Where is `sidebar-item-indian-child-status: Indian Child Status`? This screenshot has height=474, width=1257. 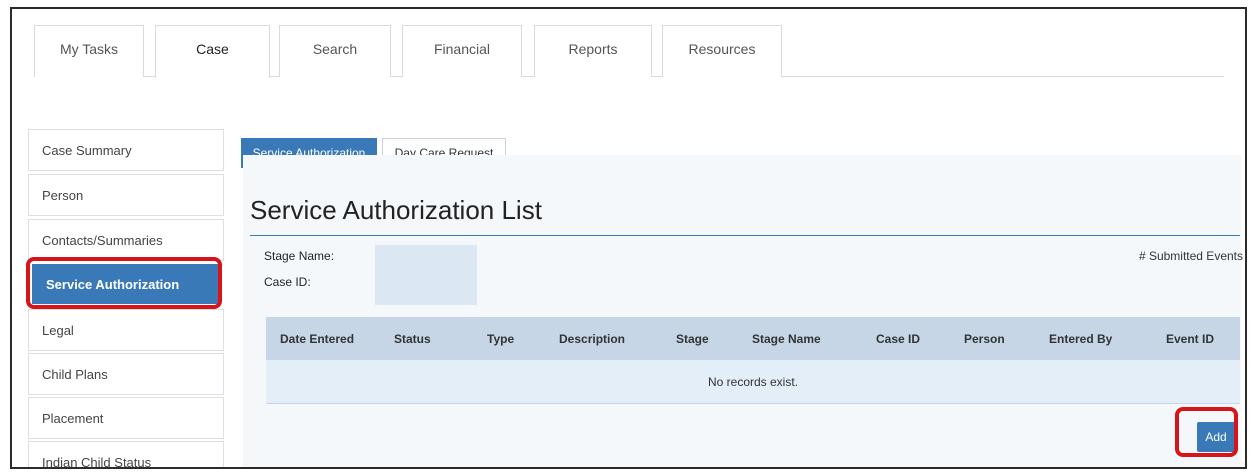 sidebar-item-indian-child-status: Indian Child Status is located at coordinates (126, 454).